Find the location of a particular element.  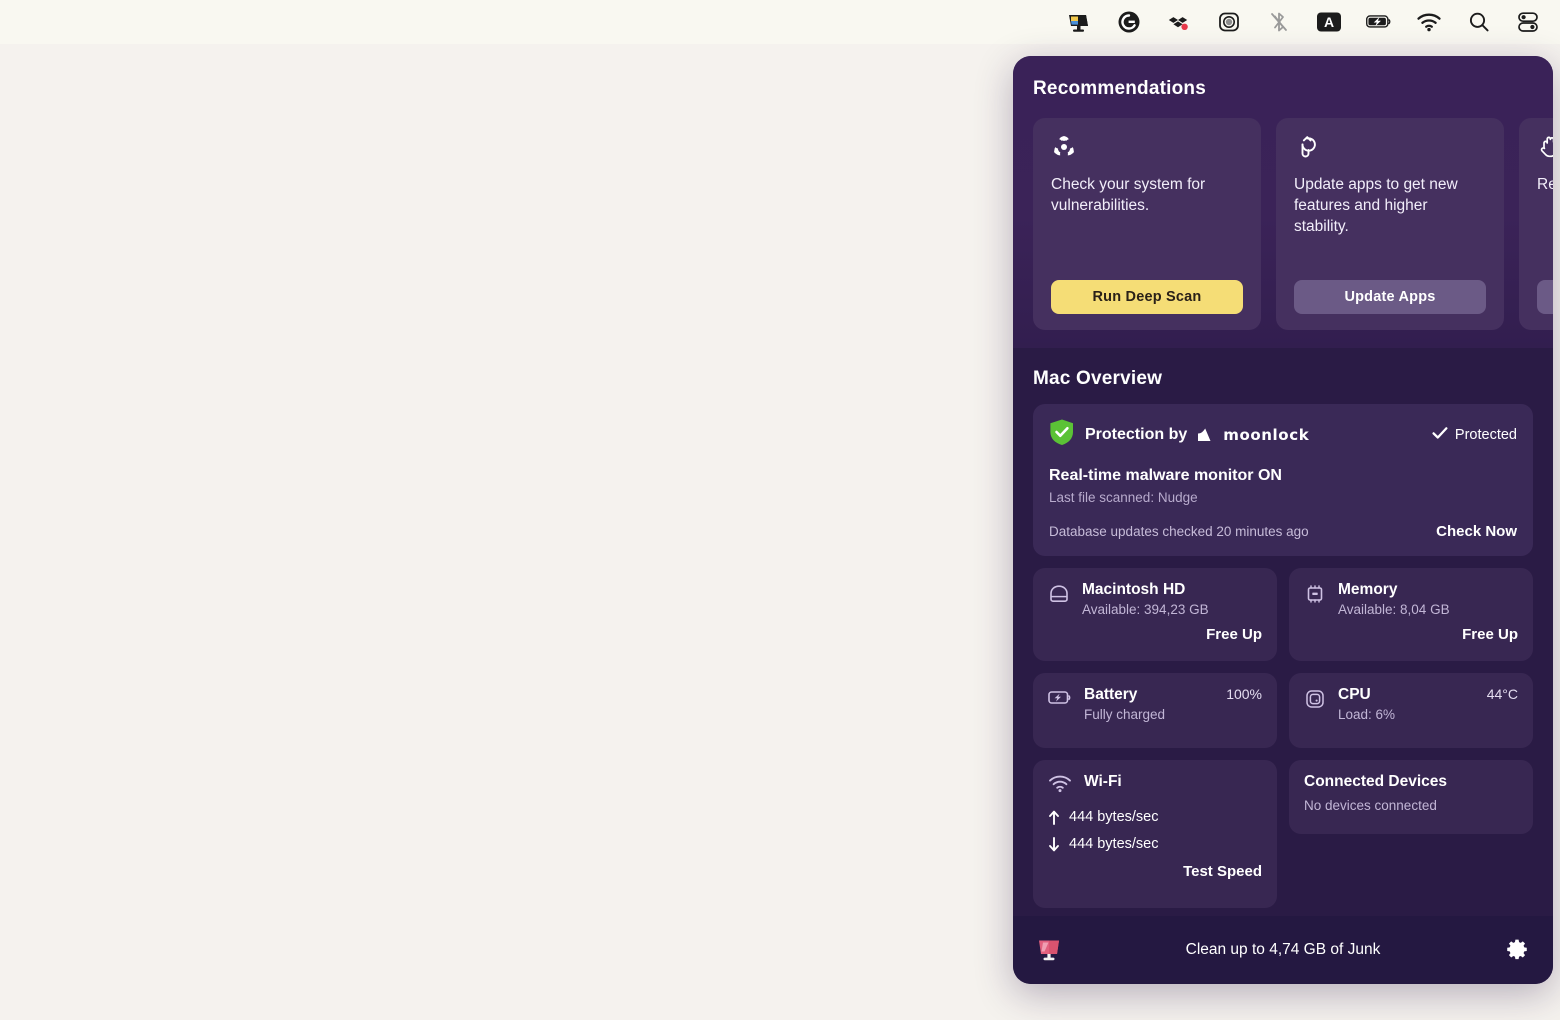

tile-text-group: Macintosh HD Available: 394,23 GB is located at coordinates (1145, 599).